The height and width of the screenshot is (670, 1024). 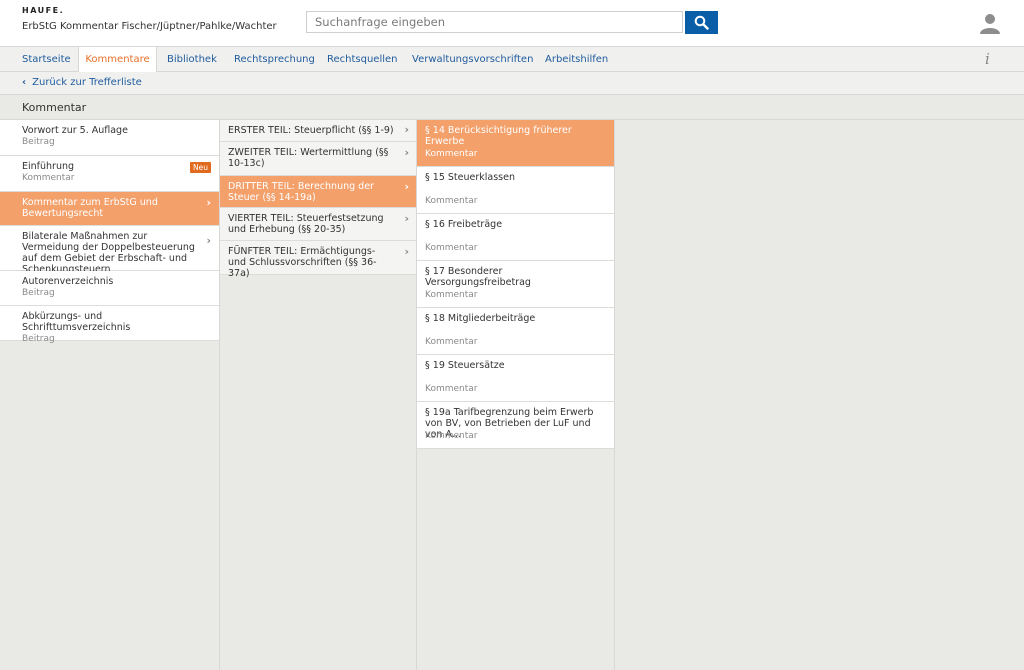 What do you see at coordinates (48, 166) in the screenshot?
I see `list-item-title: Einführung` at bounding box center [48, 166].